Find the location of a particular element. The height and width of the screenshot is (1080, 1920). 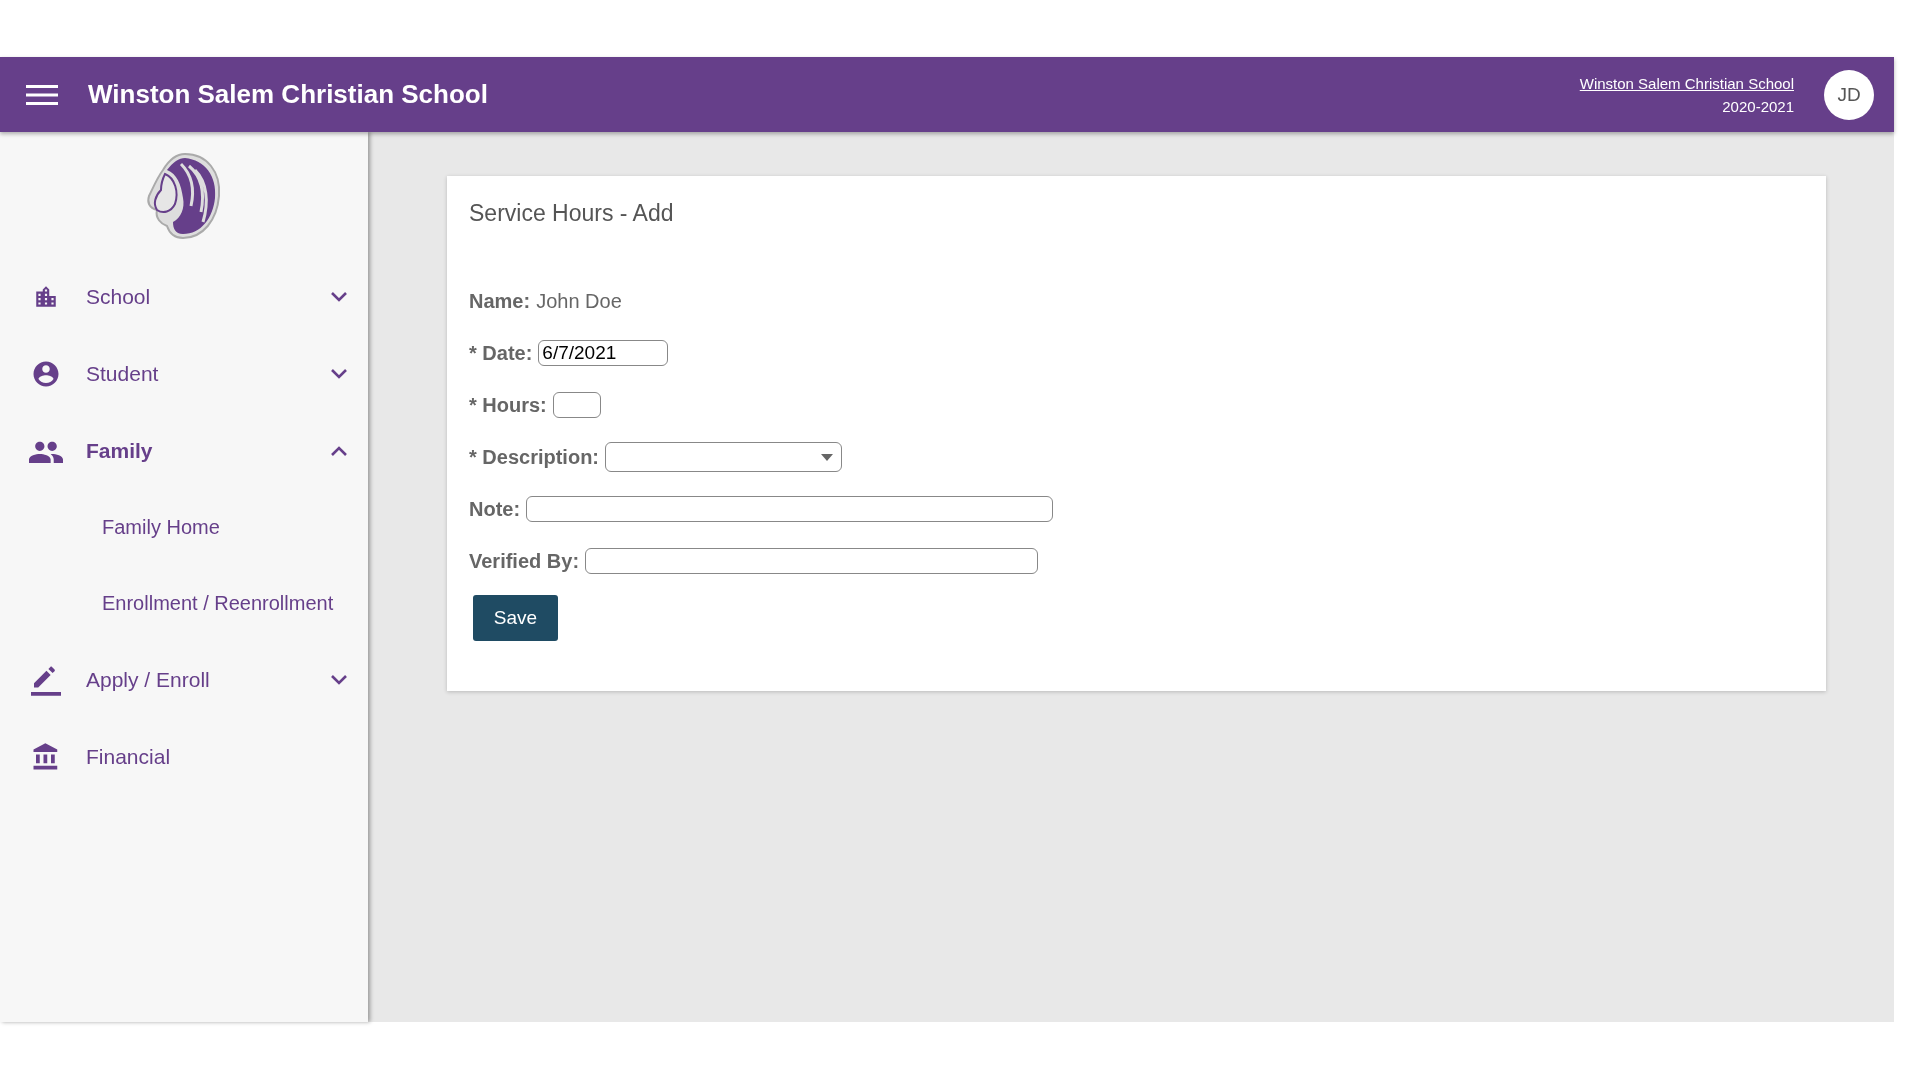

chevron-up-icon is located at coordinates (339, 450).